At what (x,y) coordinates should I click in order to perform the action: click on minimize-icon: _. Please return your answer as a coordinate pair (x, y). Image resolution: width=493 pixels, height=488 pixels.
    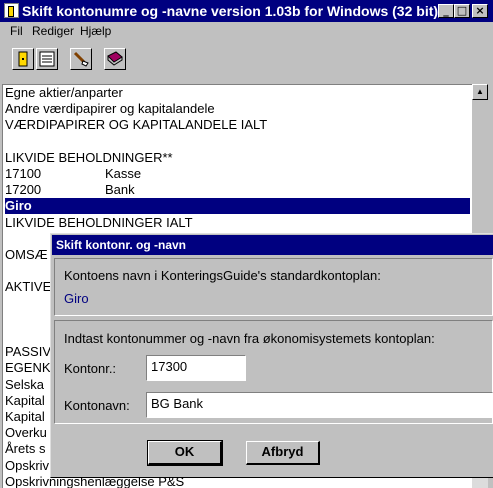
    Looking at the image, I should click on (446, 10).